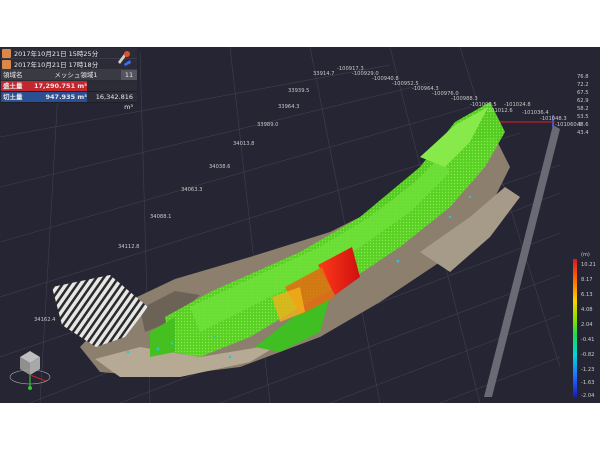 The width and height of the screenshot is (600, 450). What do you see at coordinates (588, 265) in the screenshot?
I see `legend-tick: 10.21` at bounding box center [588, 265].